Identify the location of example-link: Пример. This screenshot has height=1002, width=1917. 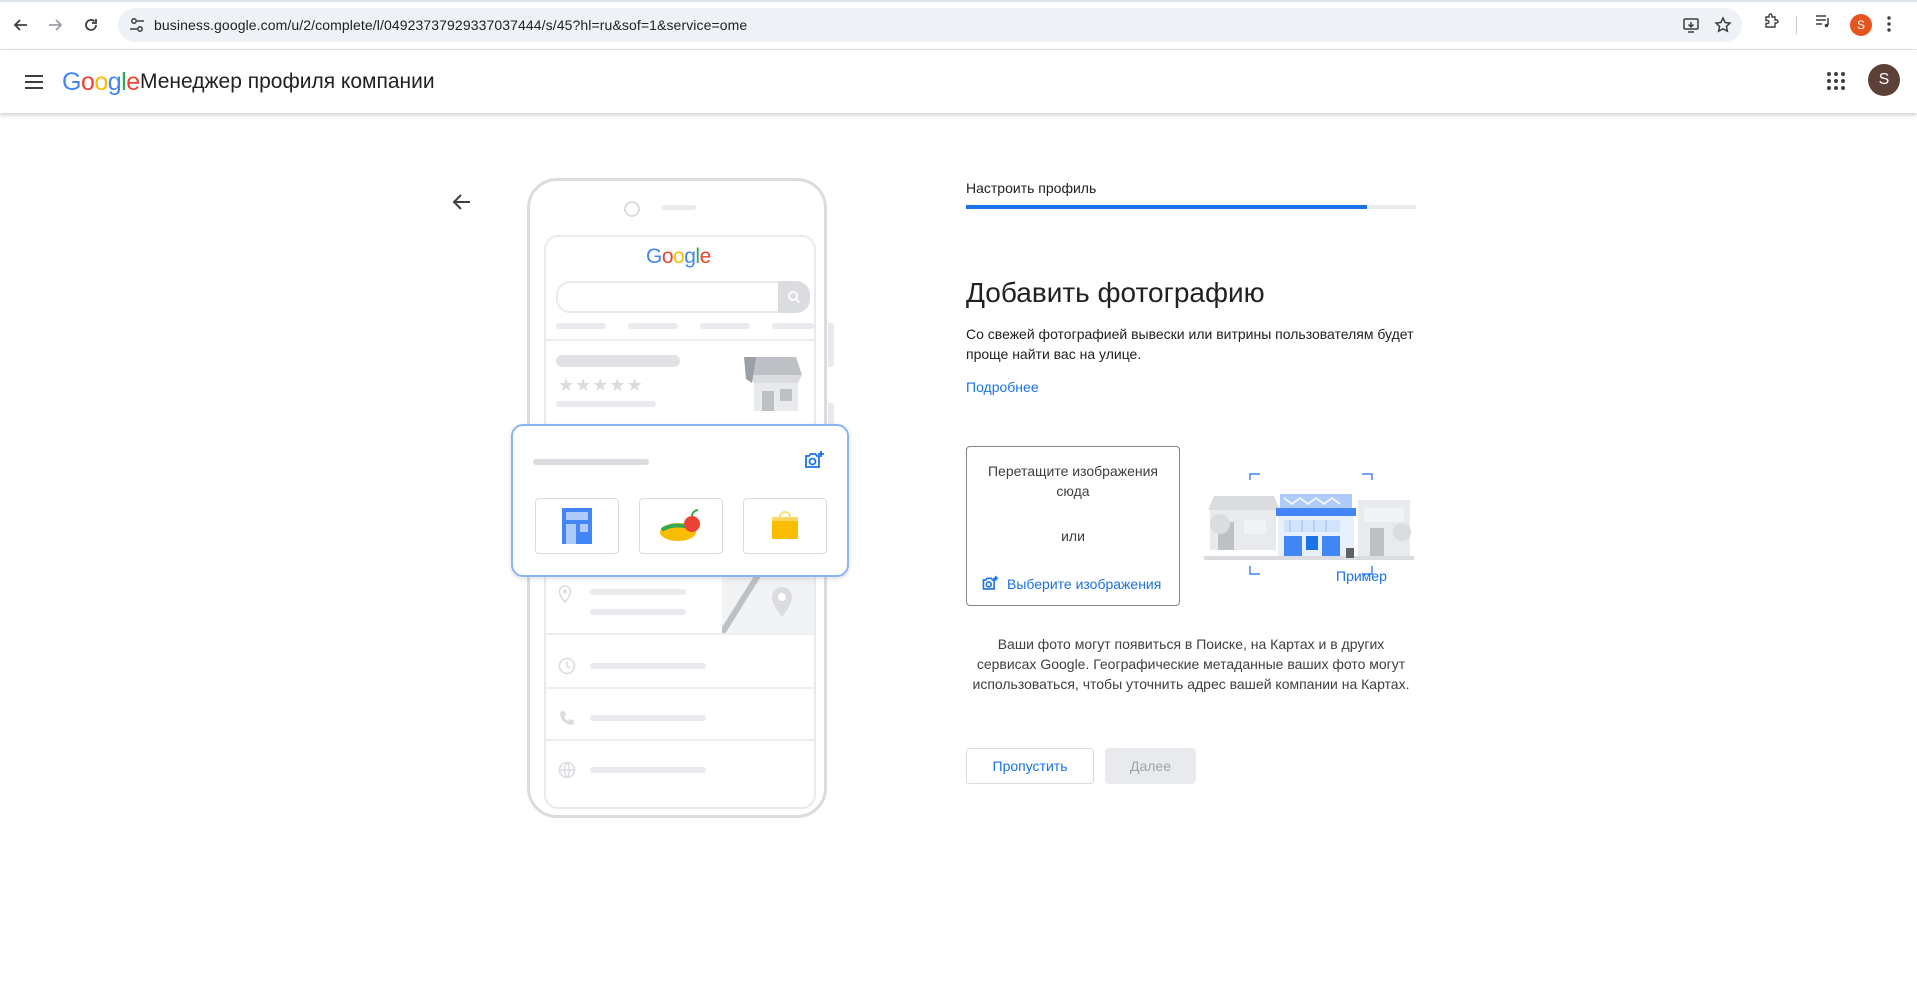
(1361, 576).